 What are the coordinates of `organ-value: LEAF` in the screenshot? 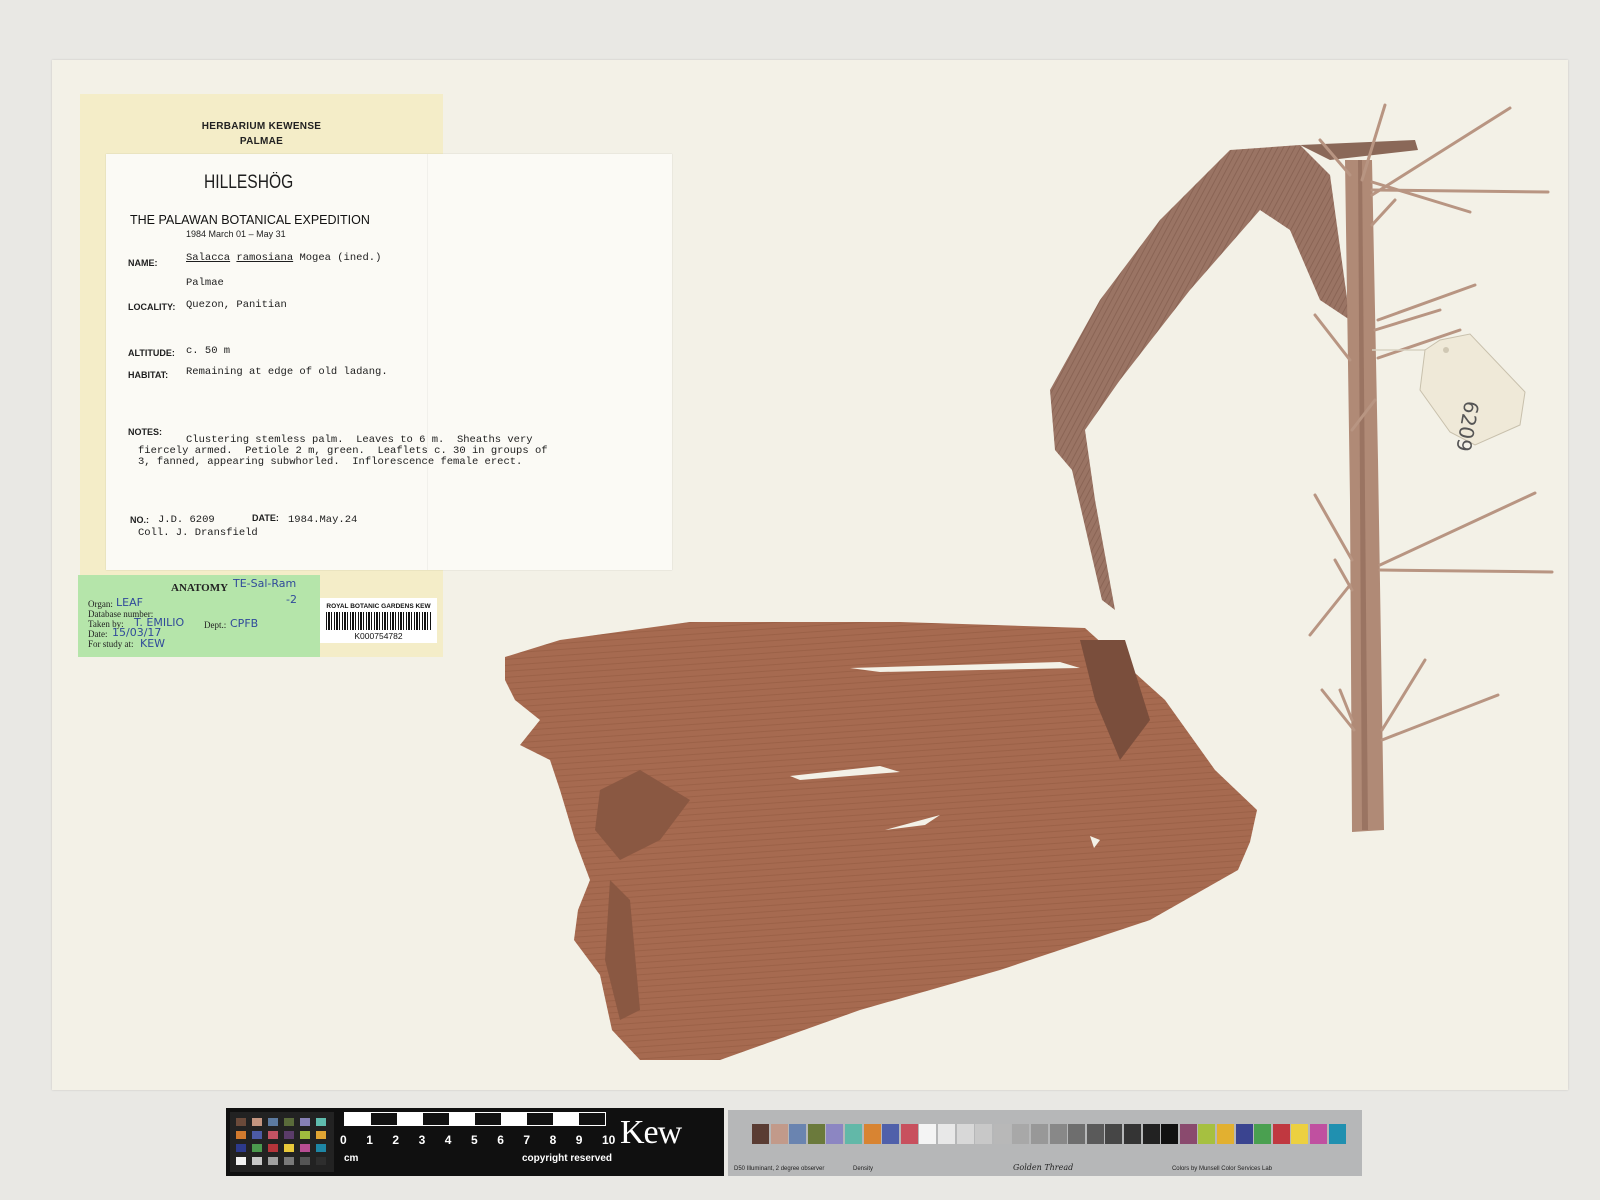 It's located at (129, 602).